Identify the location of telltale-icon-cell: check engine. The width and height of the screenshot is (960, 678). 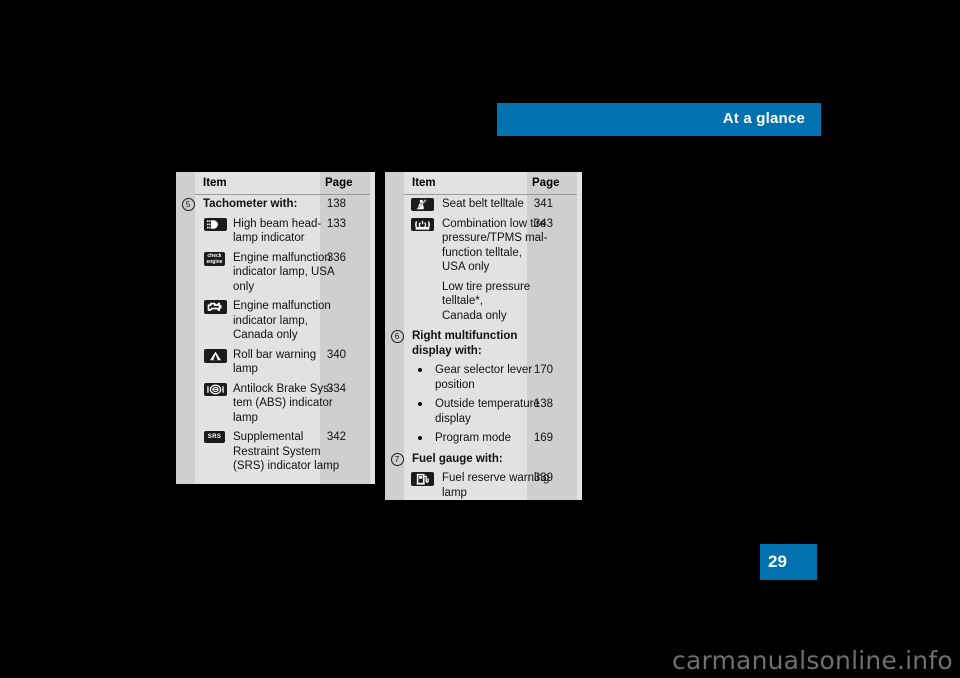
(214, 258).